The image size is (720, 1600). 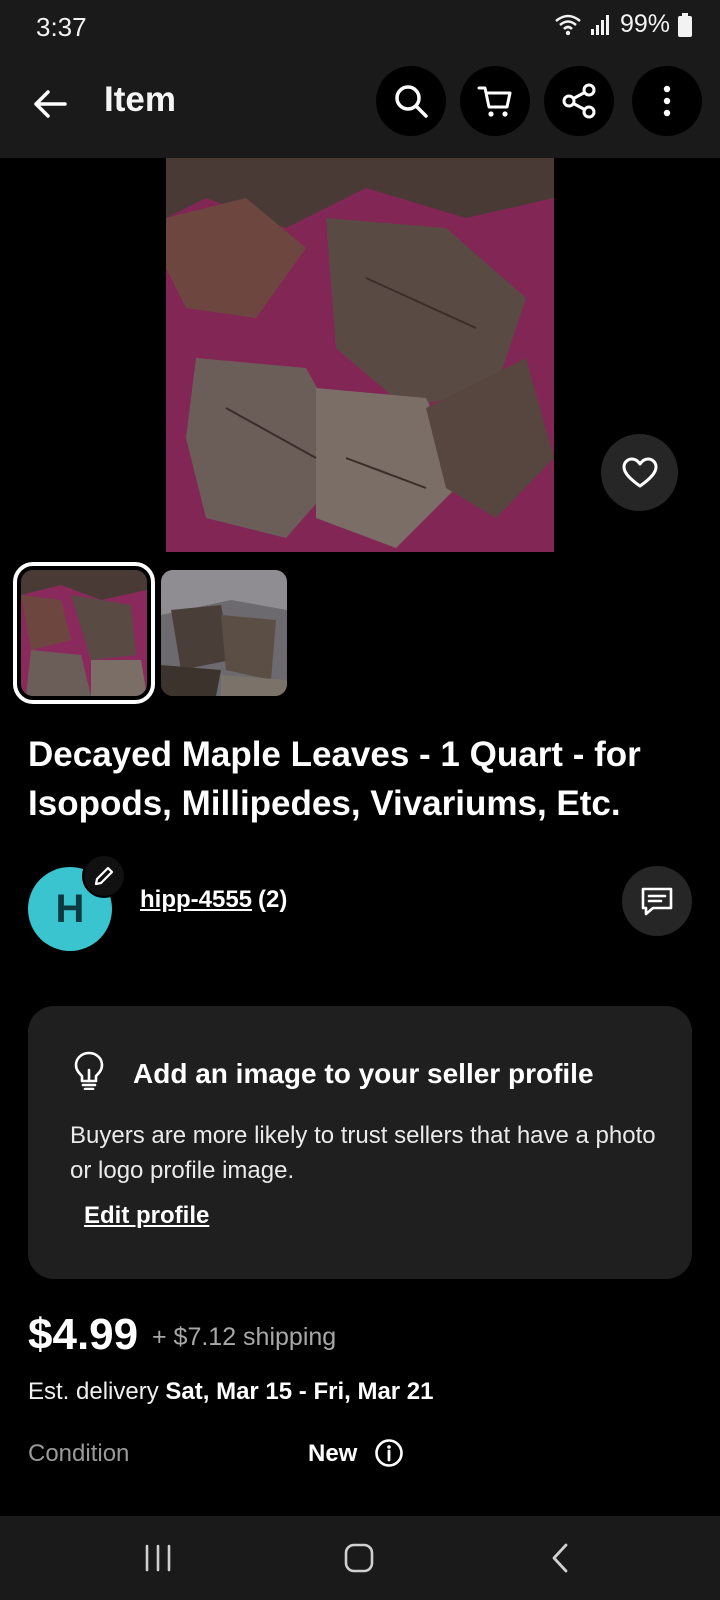 What do you see at coordinates (244, 1337) in the screenshot?
I see `shipping-cost: + $7.12 shipping` at bounding box center [244, 1337].